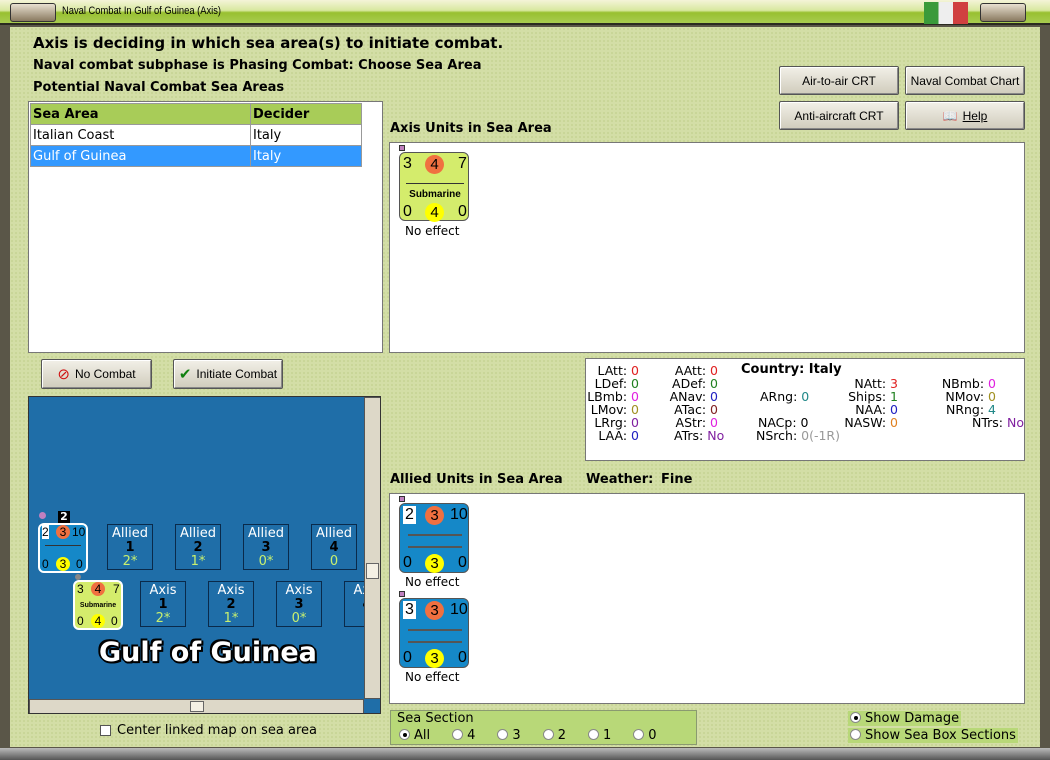 This screenshot has height=760, width=1050. Describe the element at coordinates (105, 730) in the screenshot. I see `checkbox-box` at that location.